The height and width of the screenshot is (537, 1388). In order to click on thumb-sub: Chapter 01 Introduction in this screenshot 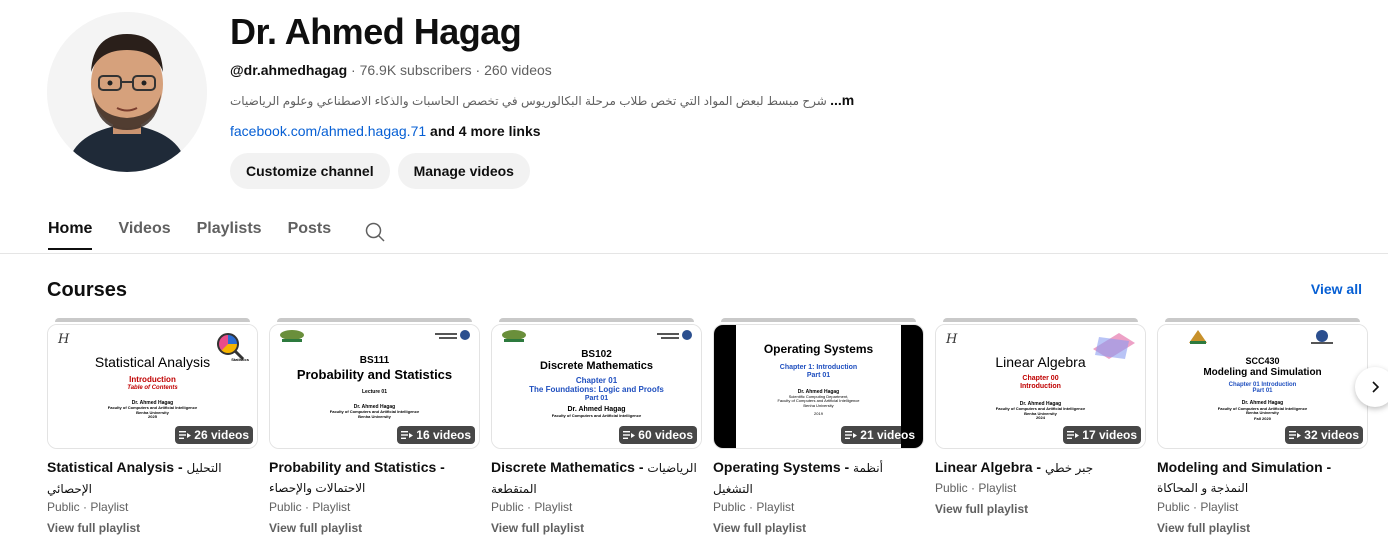, I will do `click(1262, 384)`.